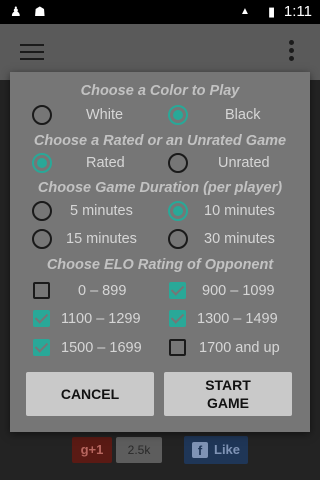  Describe the element at coordinates (101, 348) in the screenshot. I see `checkbox-elo-1500-1699-label: 1500 – 1699` at that location.